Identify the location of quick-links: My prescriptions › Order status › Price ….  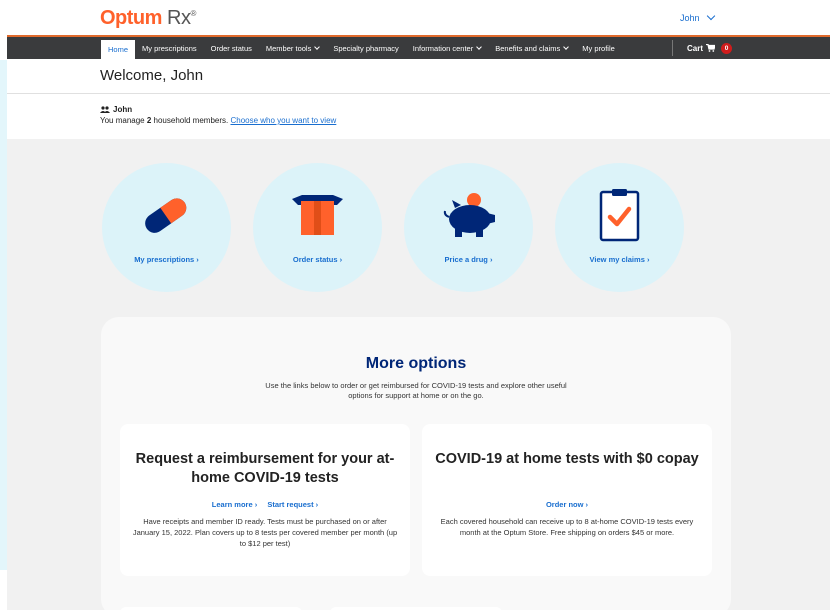
(393, 227).